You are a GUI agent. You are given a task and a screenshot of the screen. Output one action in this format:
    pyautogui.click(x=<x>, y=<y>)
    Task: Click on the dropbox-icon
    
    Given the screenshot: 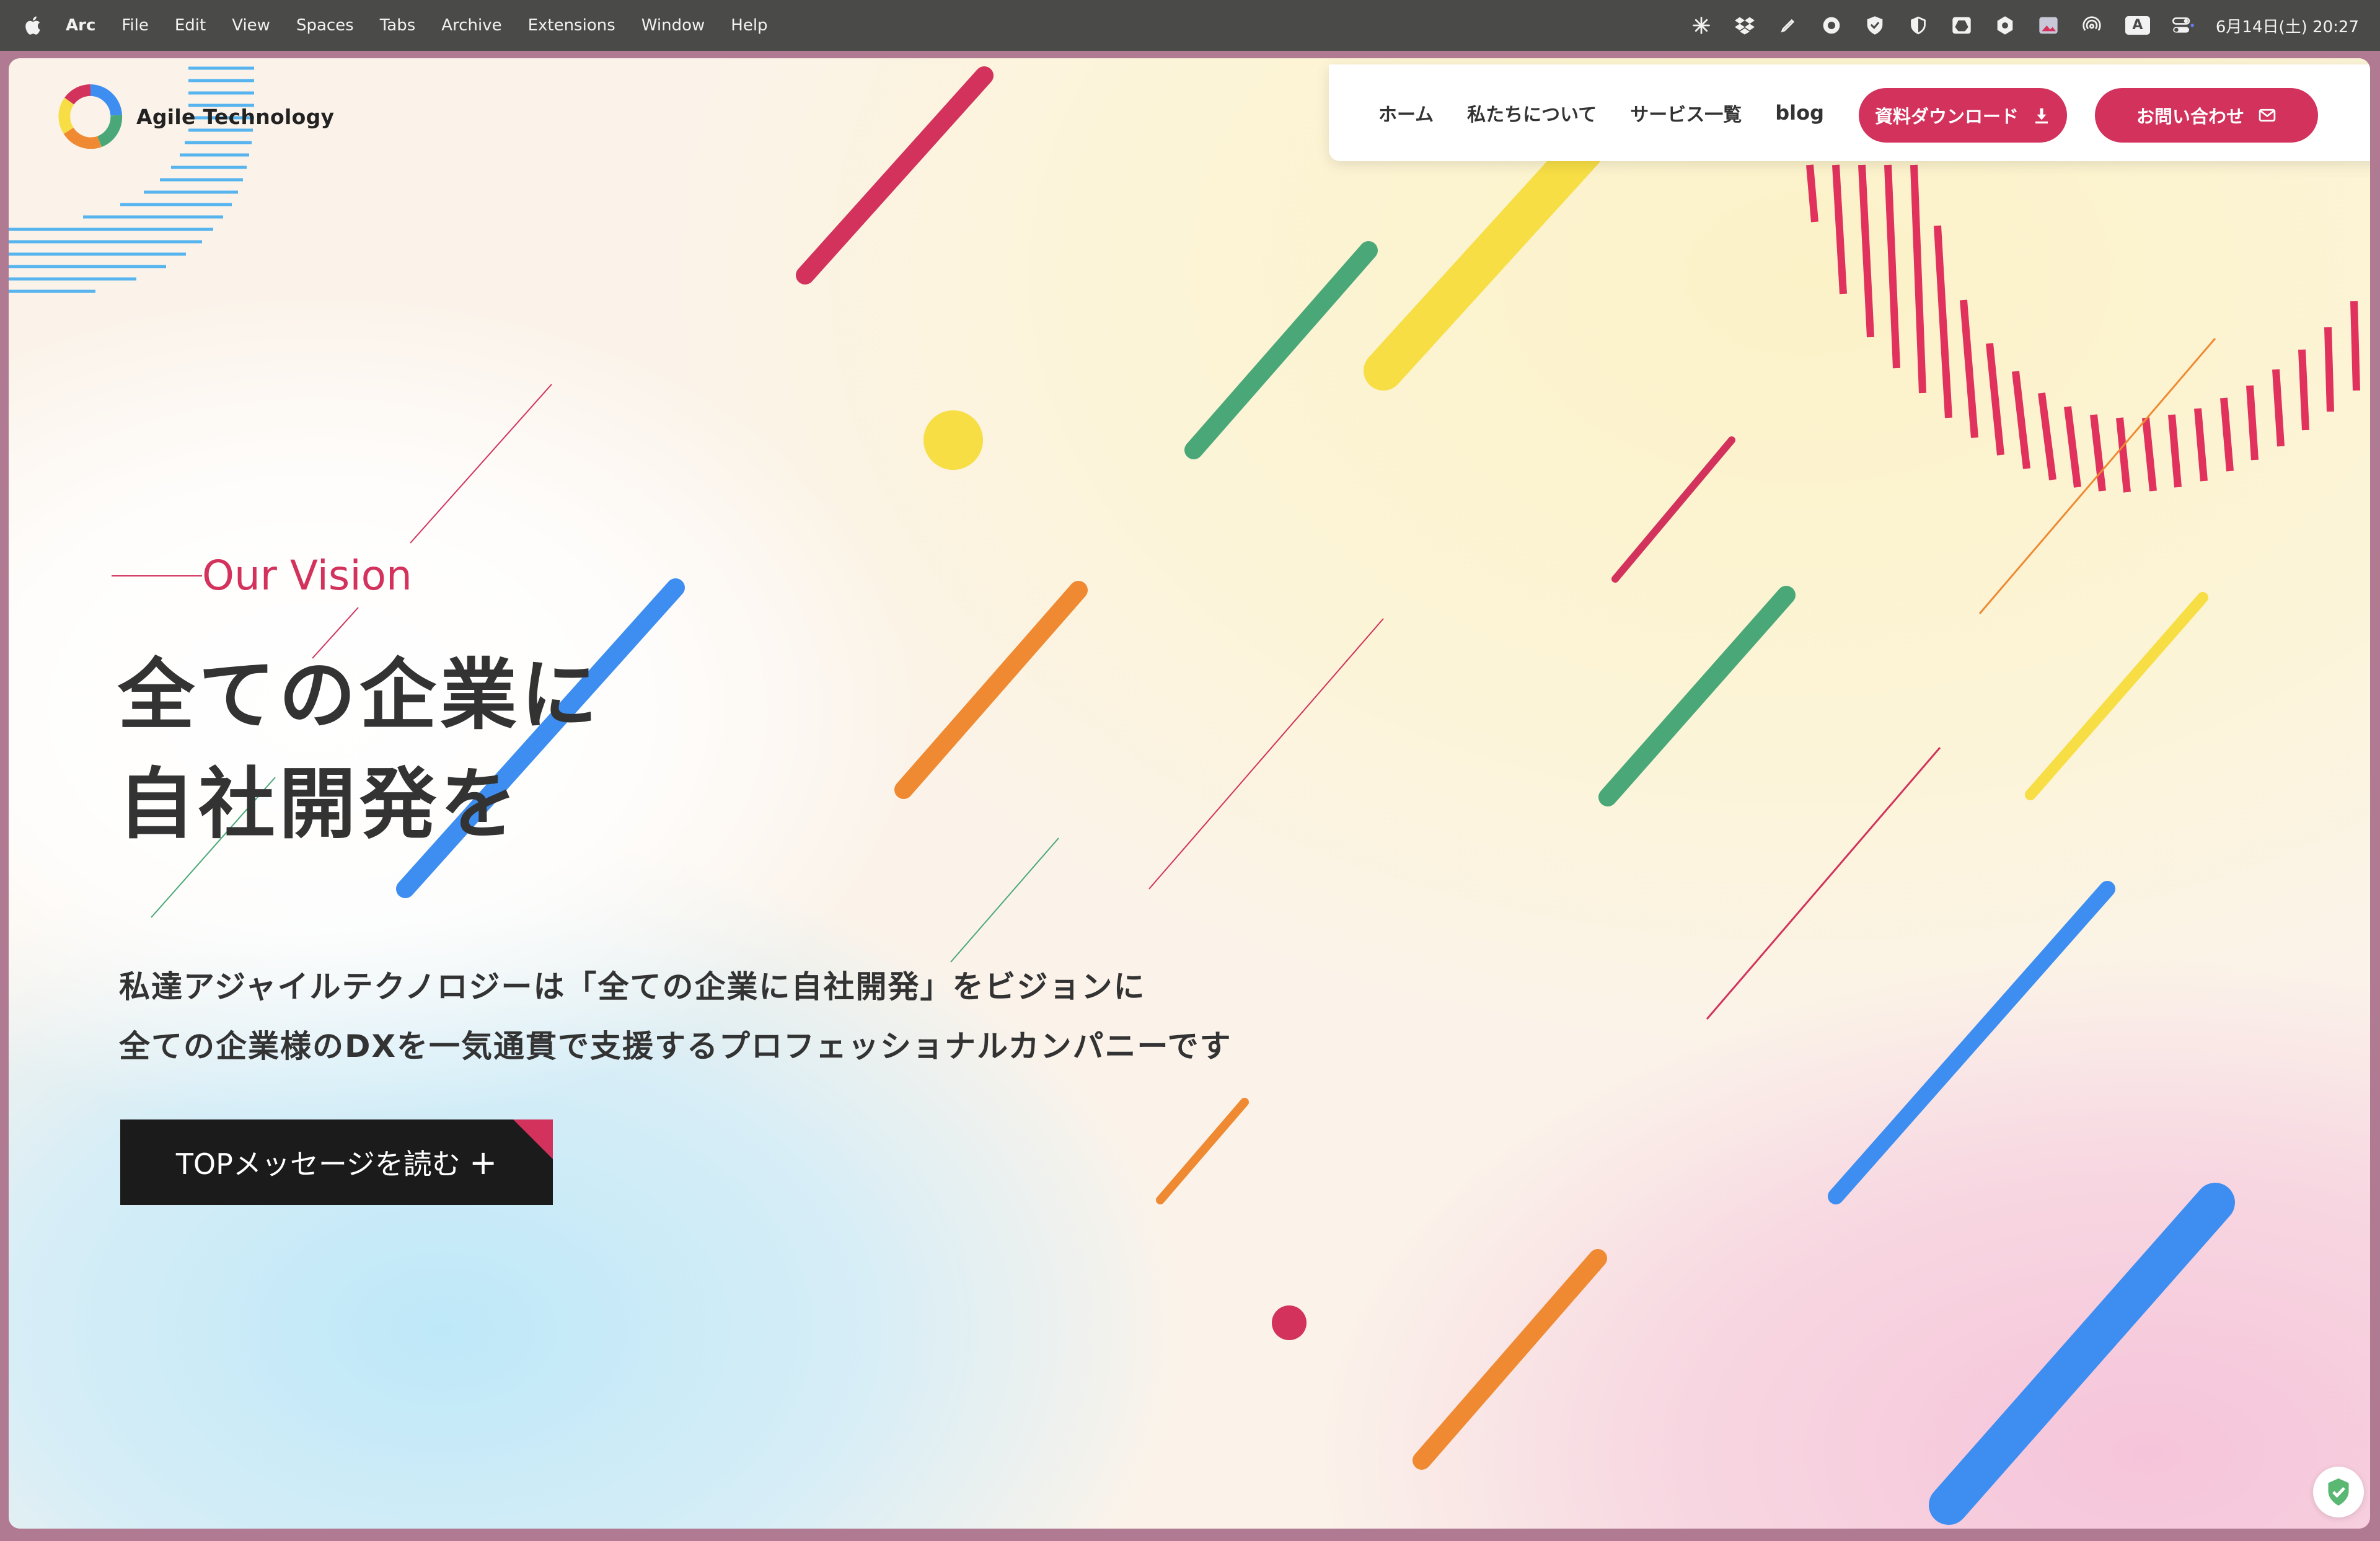 What is the action you would take?
    pyautogui.click(x=1745, y=25)
    